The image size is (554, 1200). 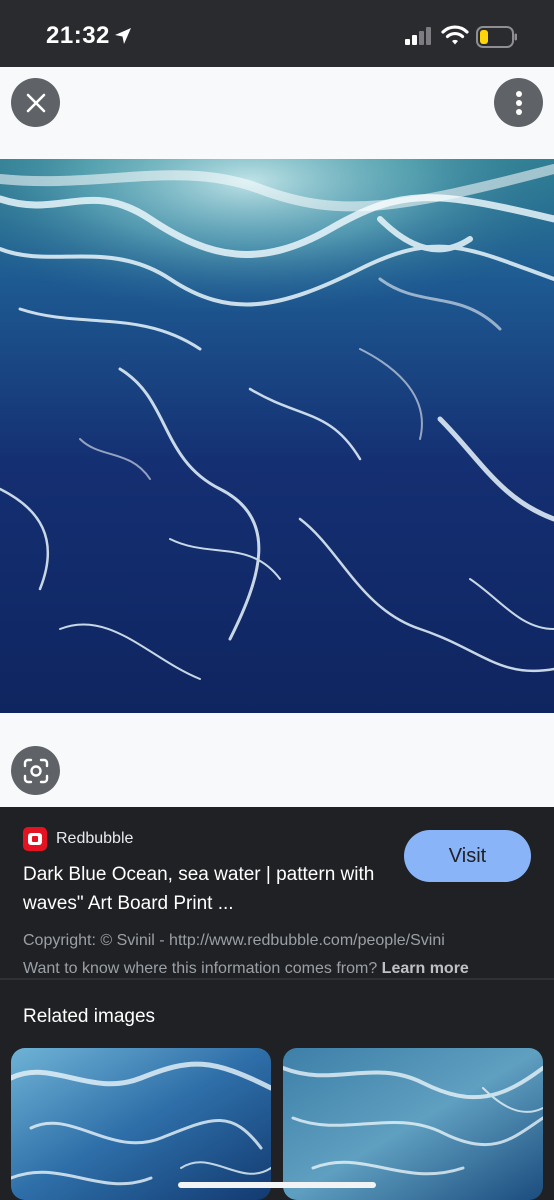 I want to click on more-options-button, so click(x=518, y=102).